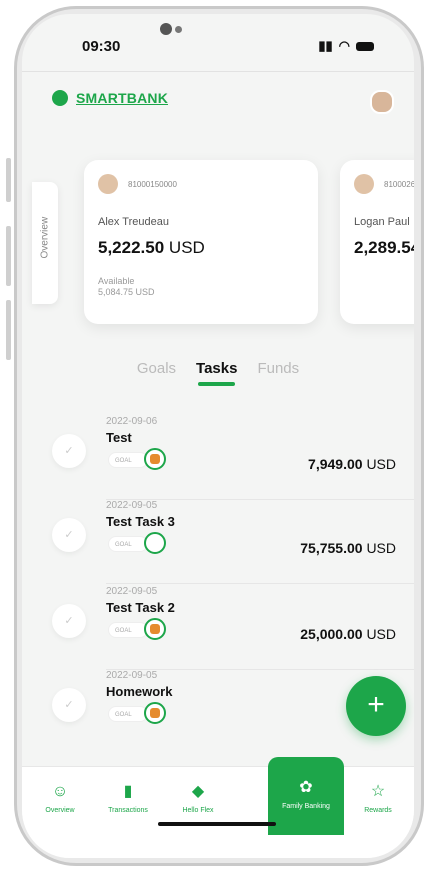  I want to click on handshake-icon: ◆, so click(198, 791).